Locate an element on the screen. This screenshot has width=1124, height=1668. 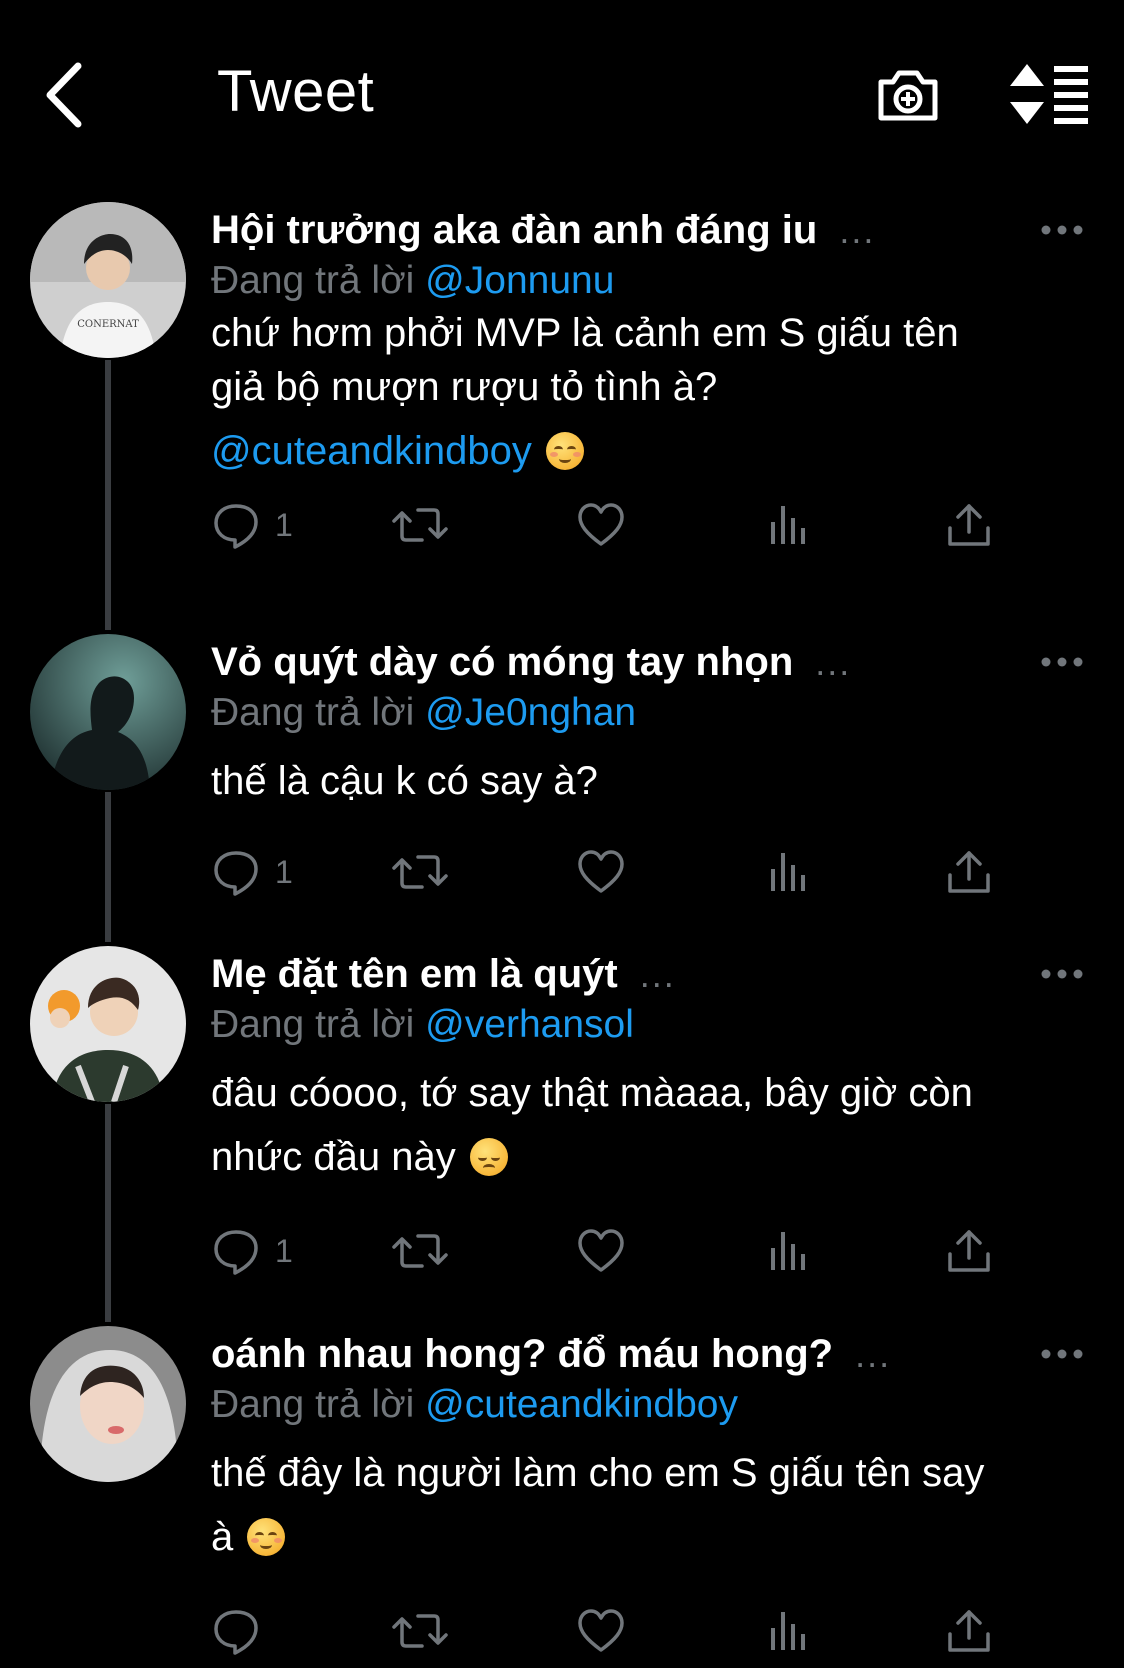
page-title: Tweet is located at coordinates (296, 91).